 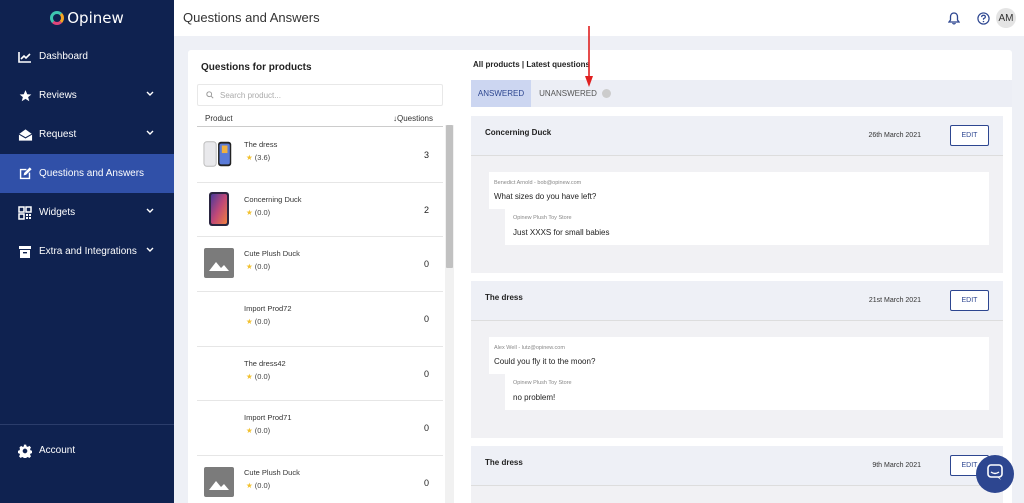 What do you see at coordinates (251, 17) in the screenshot?
I see `page-title: Questions and Answers` at bounding box center [251, 17].